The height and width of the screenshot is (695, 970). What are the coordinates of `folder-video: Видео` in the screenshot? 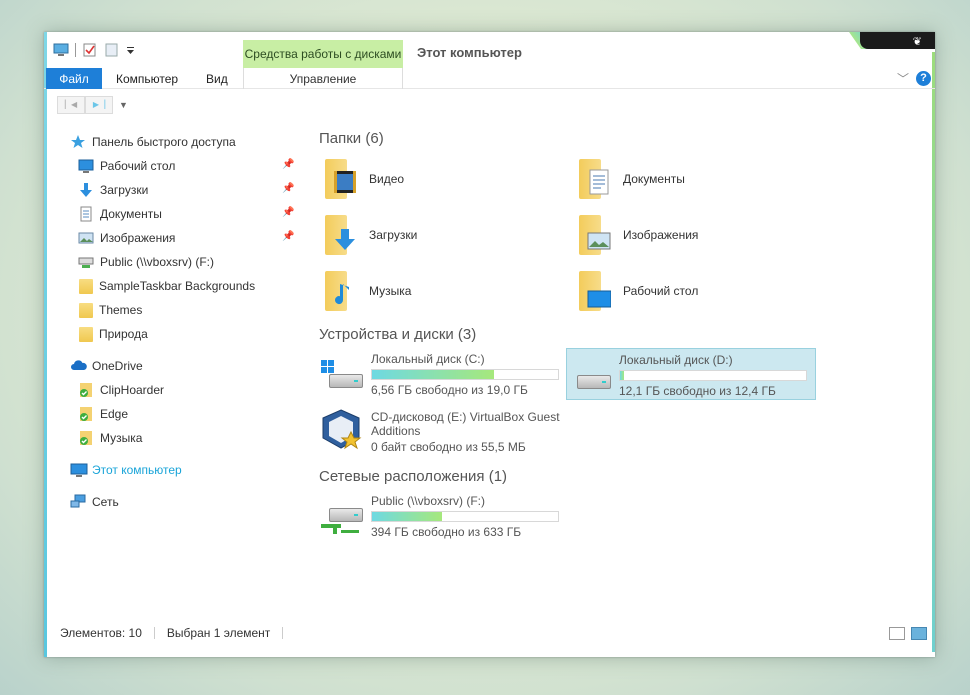 It's located at (439, 179).